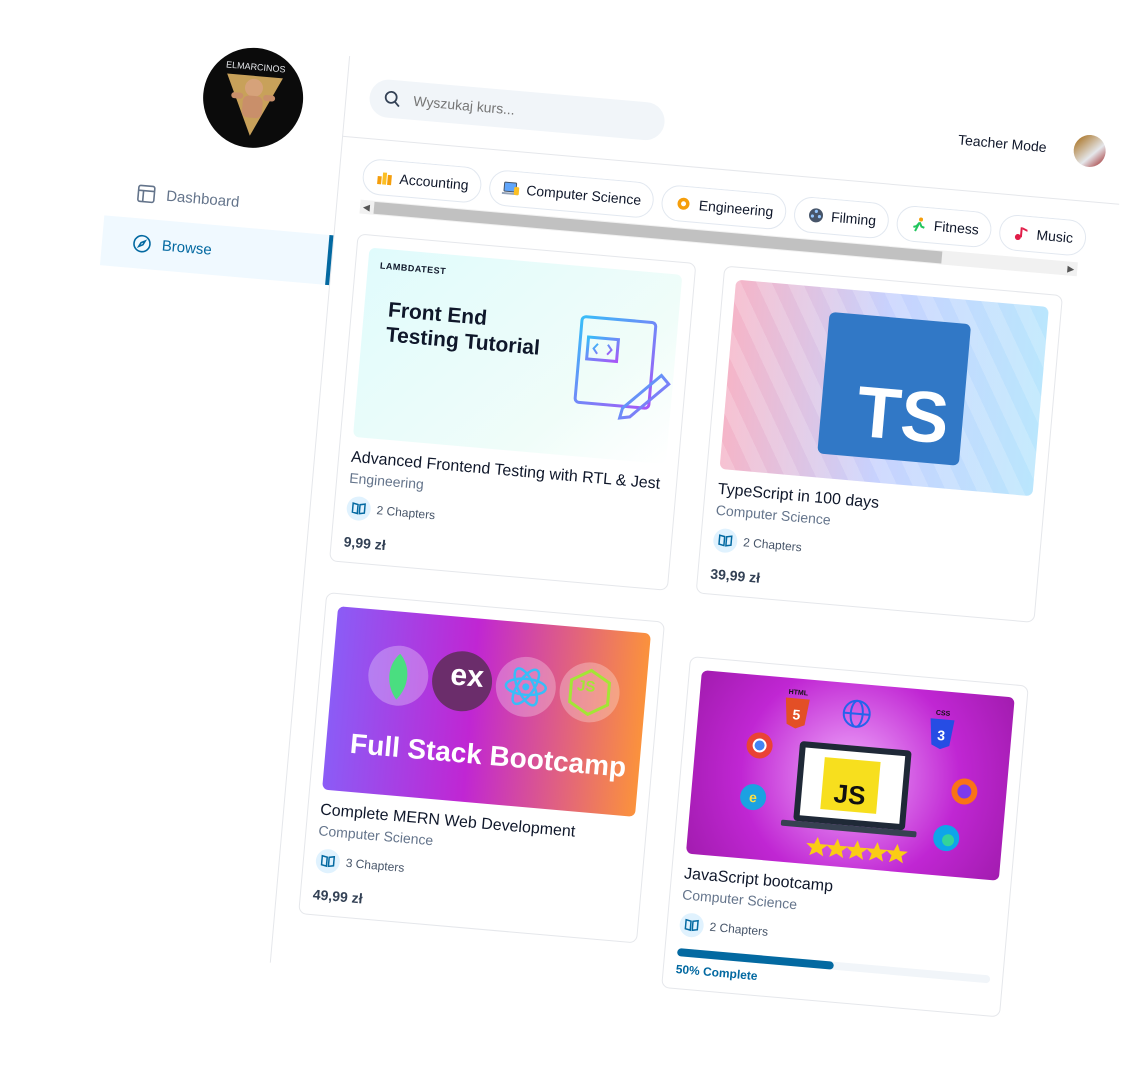  Describe the element at coordinates (941, 735) in the screenshot. I see `svg-text: 3` at that location.